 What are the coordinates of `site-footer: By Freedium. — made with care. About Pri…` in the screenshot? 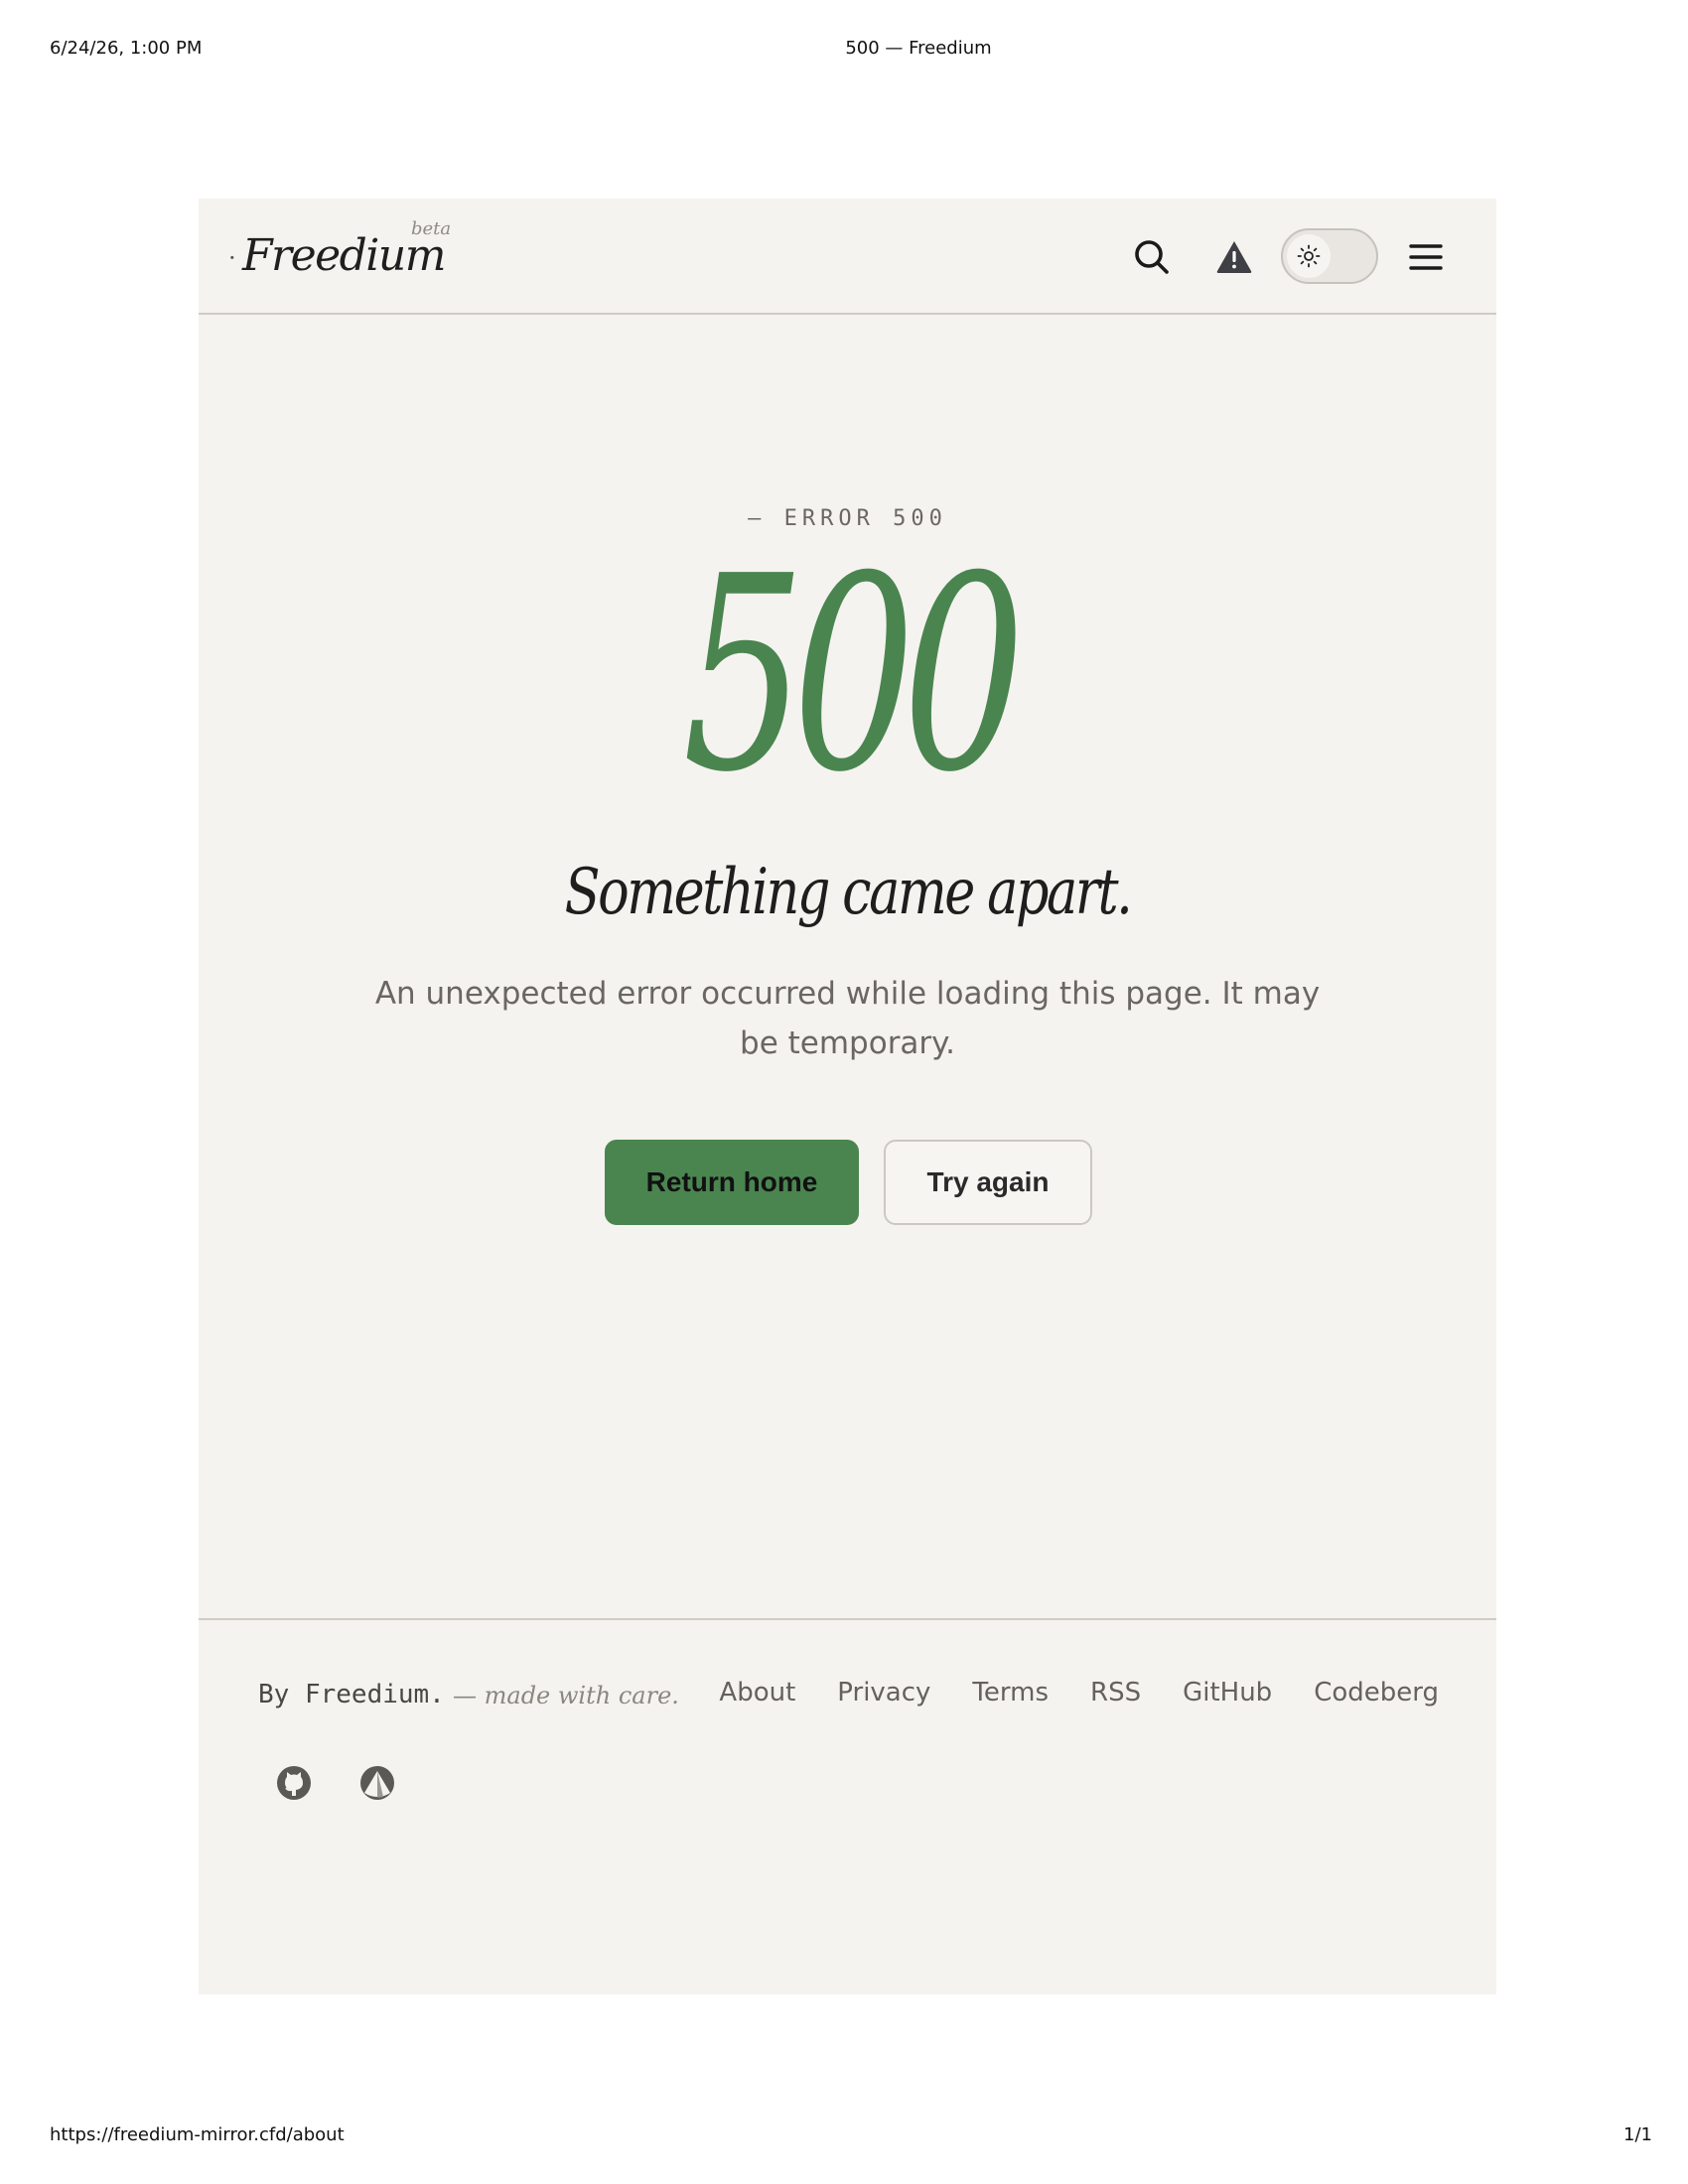 It's located at (847, 1807).